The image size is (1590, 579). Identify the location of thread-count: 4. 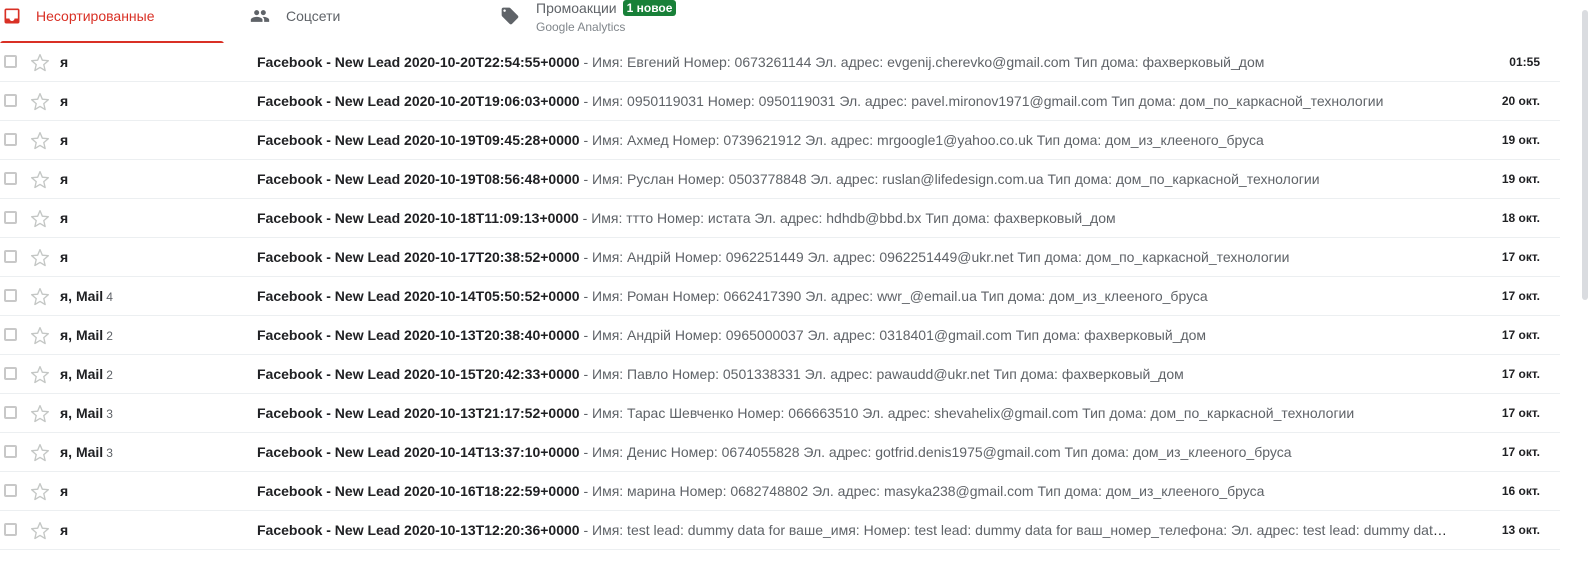
(109, 297).